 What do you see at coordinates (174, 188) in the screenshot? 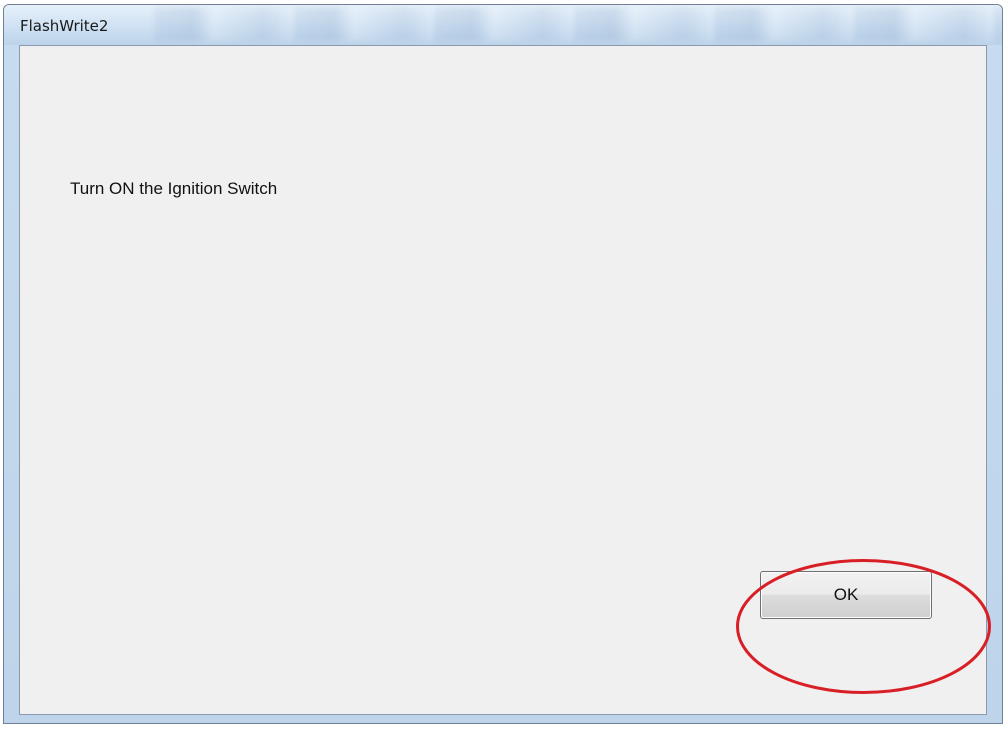
I see `instruction-message: Turn ON the Ignition Switch` at bounding box center [174, 188].